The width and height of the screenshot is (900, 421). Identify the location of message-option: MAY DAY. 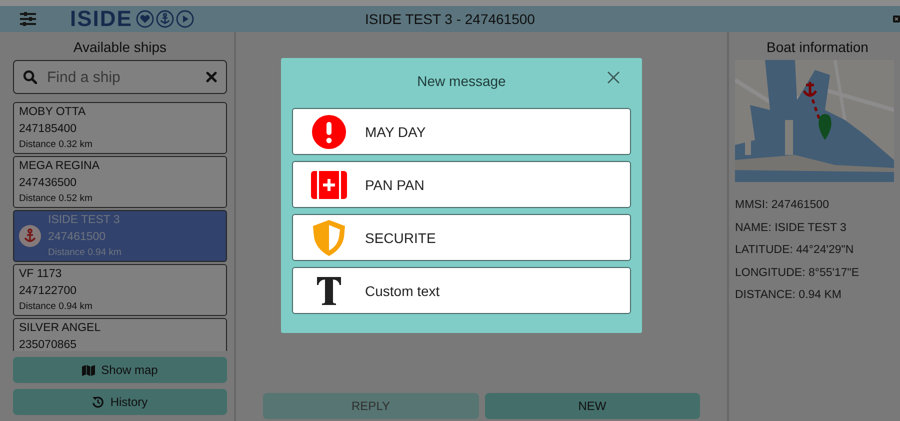
(461, 131).